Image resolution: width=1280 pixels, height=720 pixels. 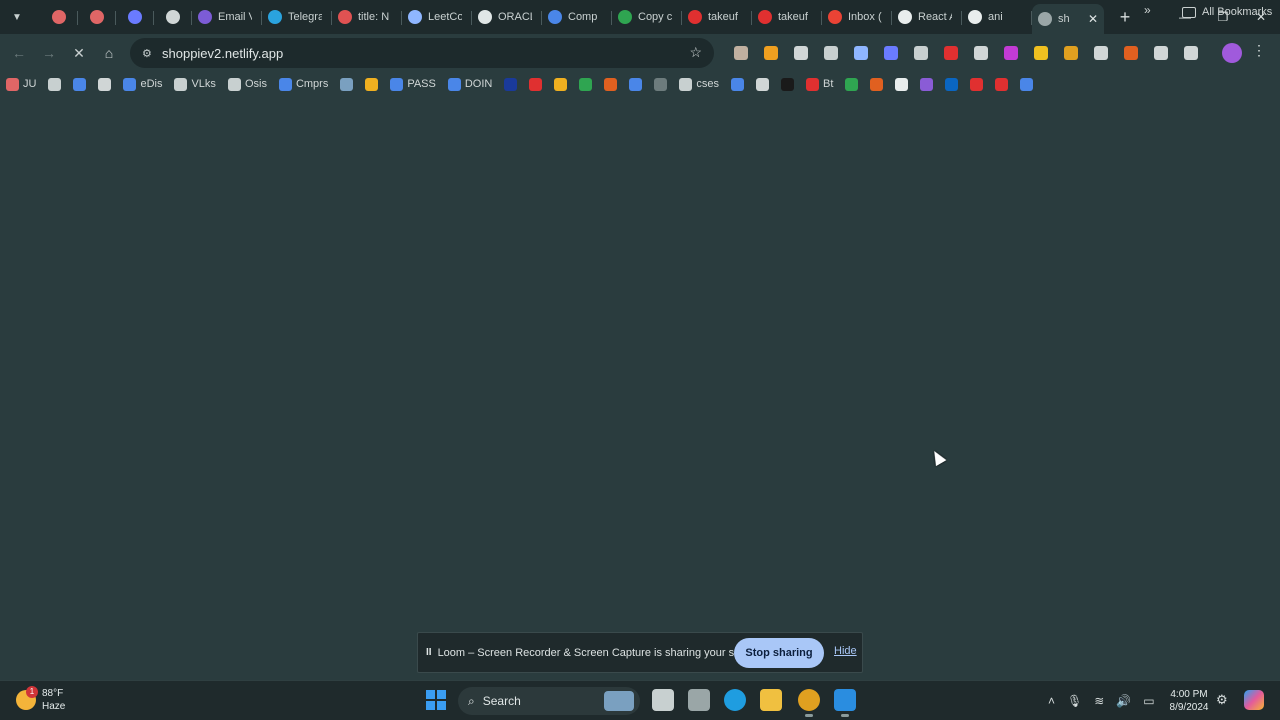 I want to click on bookmark-item: DOIN, so click(x=470, y=84).